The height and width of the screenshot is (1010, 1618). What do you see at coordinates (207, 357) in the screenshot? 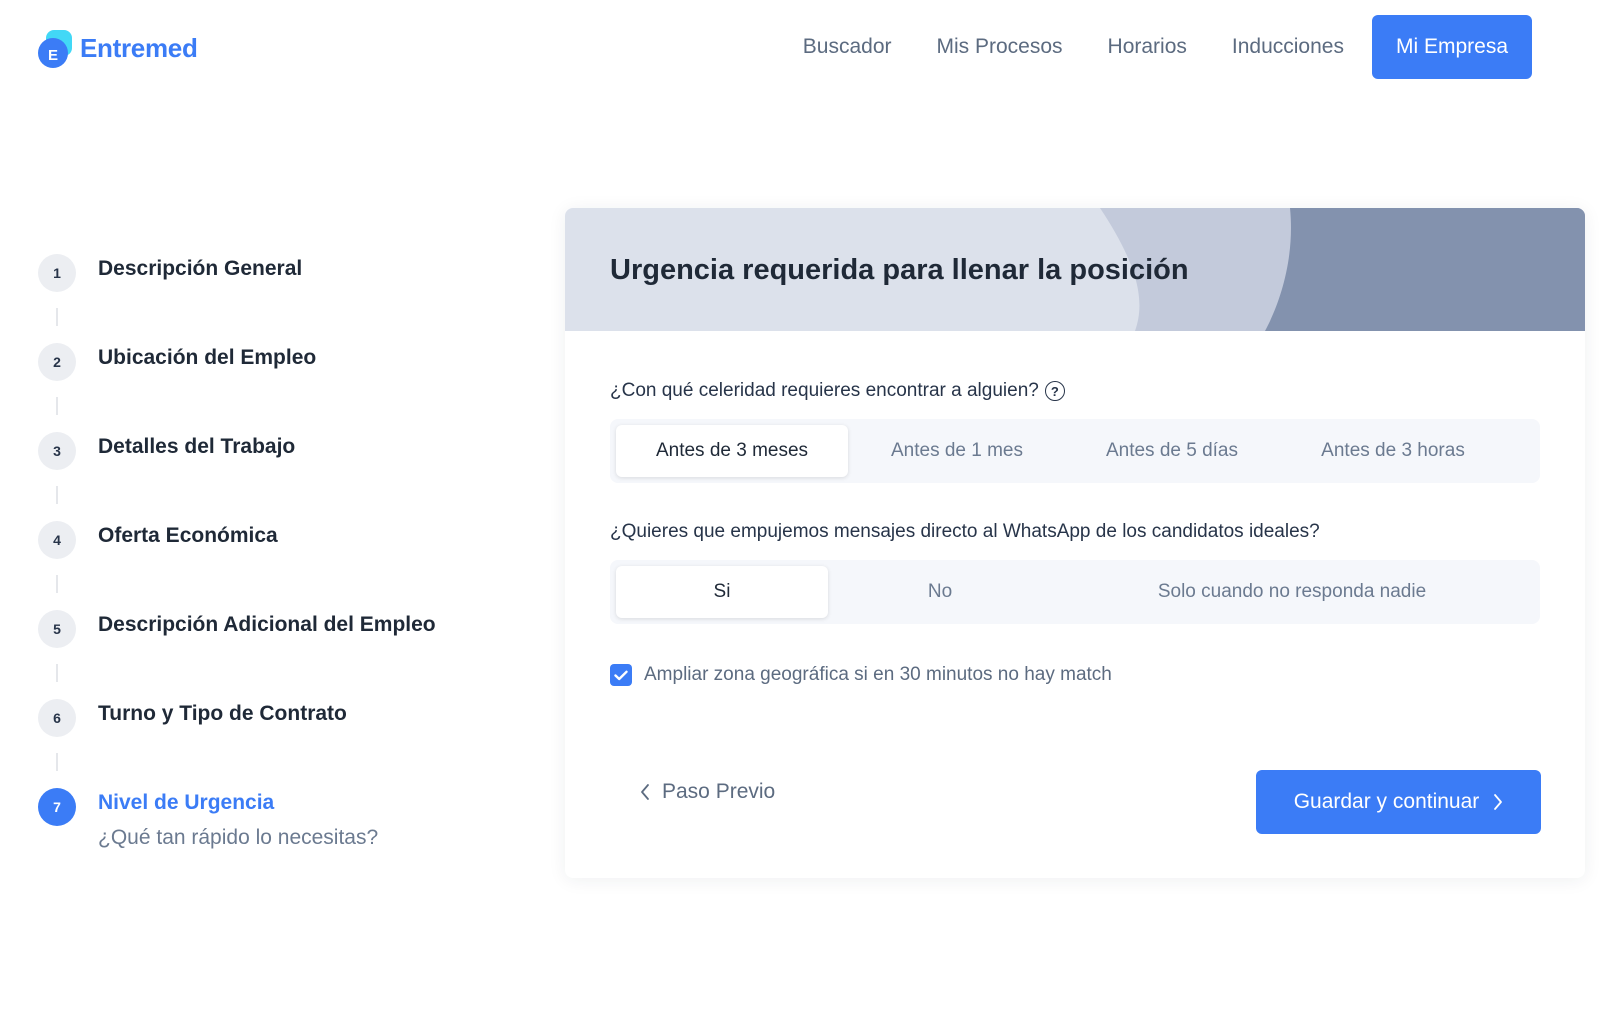
I see `step-label: Ubicación del Empleo` at bounding box center [207, 357].